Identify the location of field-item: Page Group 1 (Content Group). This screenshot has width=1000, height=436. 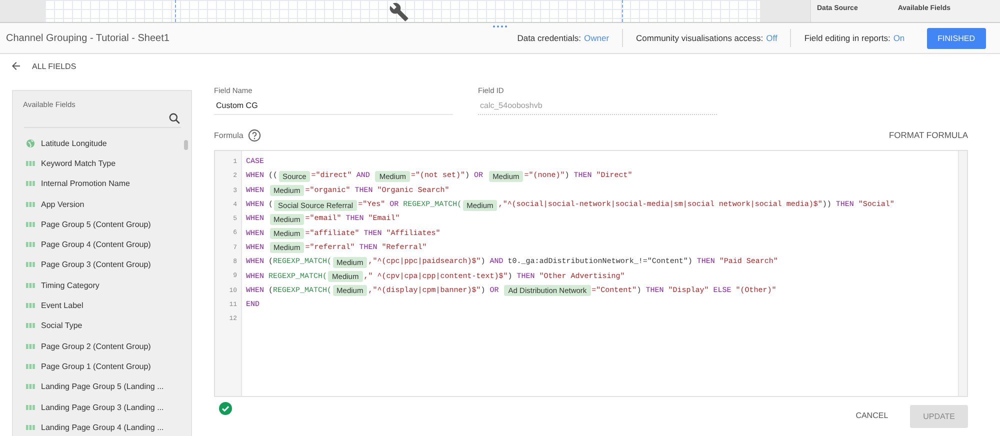
(102, 366).